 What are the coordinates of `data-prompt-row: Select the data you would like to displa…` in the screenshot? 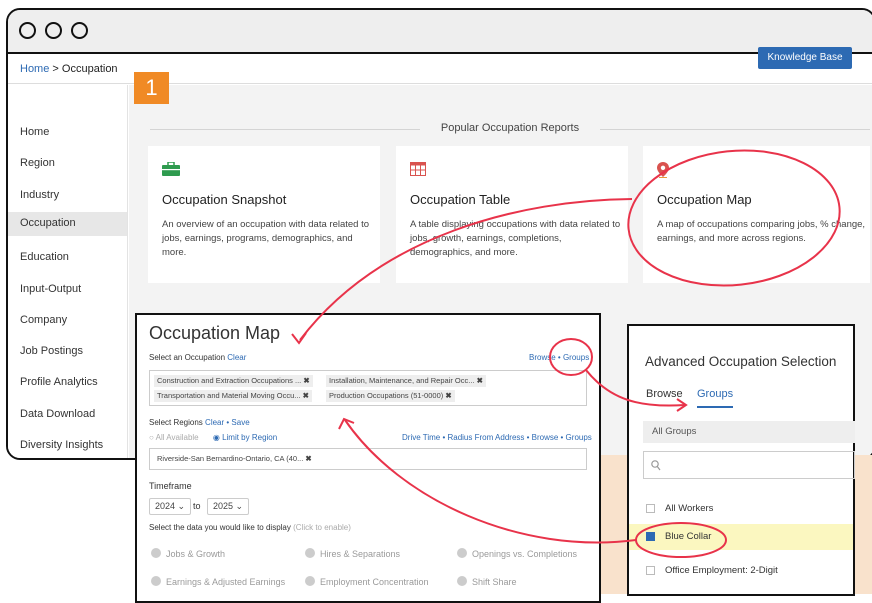 It's located at (250, 527).